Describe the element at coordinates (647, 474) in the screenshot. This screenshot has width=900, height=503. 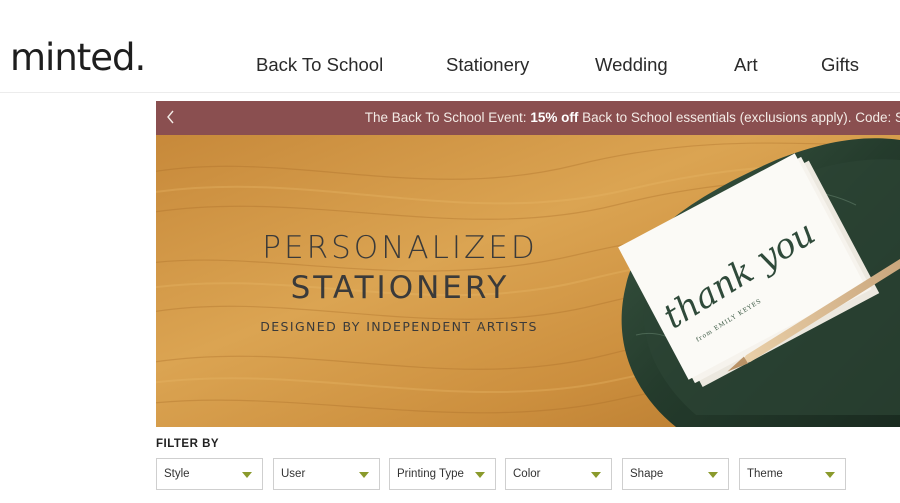
I see `filter-label: Shape` at that location.